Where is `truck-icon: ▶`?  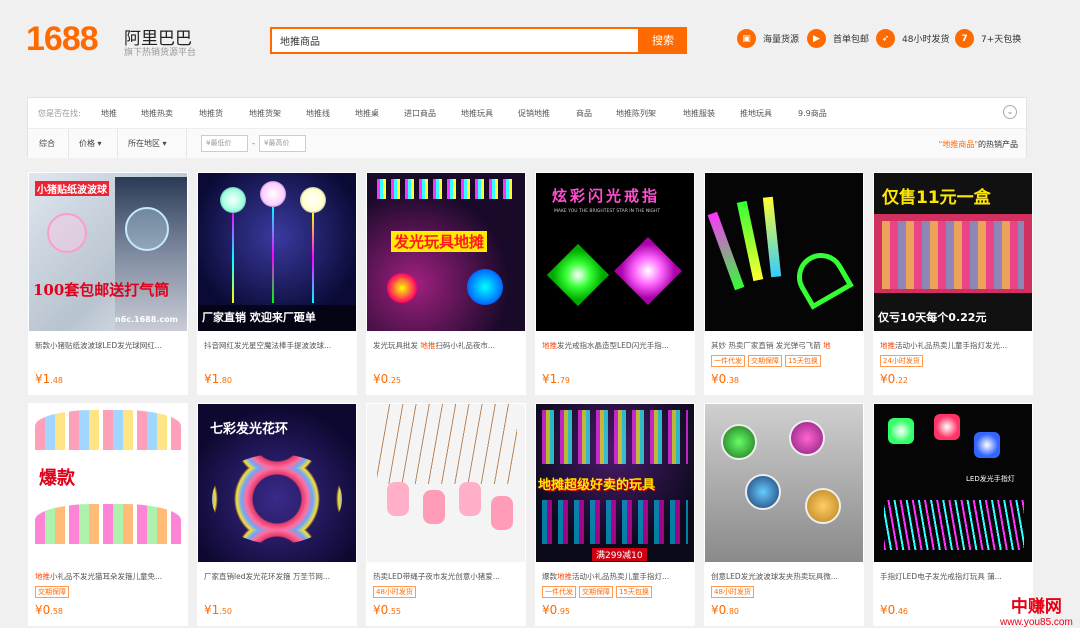
truck-icon: ▶ is located at coordinates (816, 38).